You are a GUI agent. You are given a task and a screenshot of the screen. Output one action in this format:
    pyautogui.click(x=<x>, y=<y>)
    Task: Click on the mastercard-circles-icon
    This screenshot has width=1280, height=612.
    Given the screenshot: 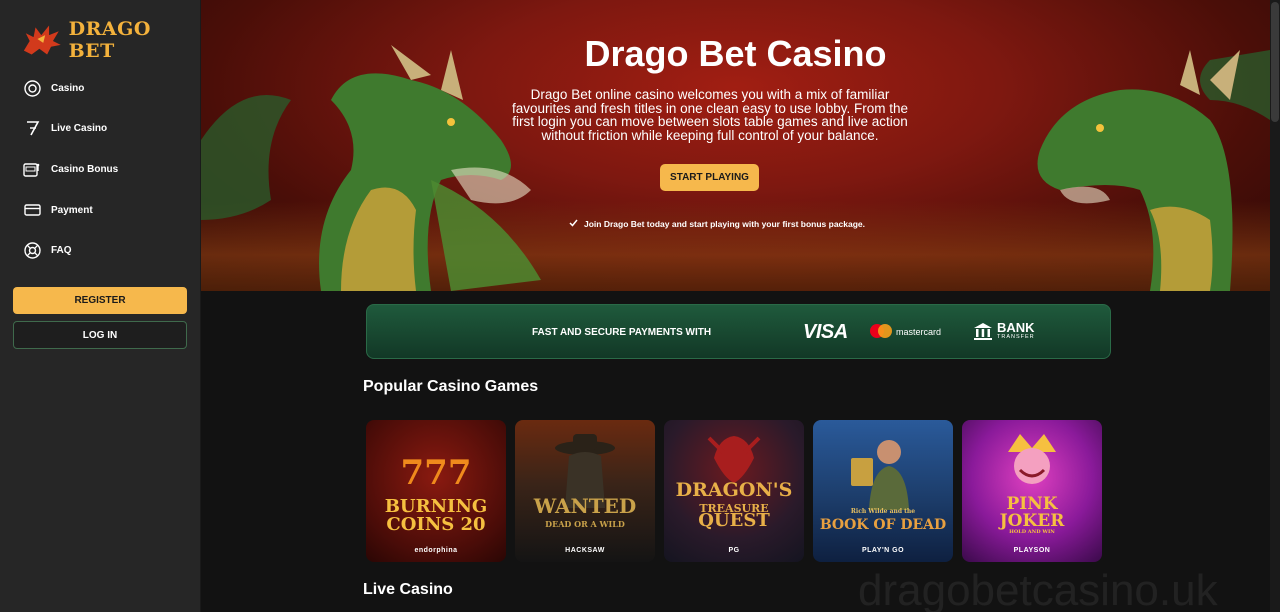 What is the action you would take?
    pyautogui.click(x=881, y=331)
    